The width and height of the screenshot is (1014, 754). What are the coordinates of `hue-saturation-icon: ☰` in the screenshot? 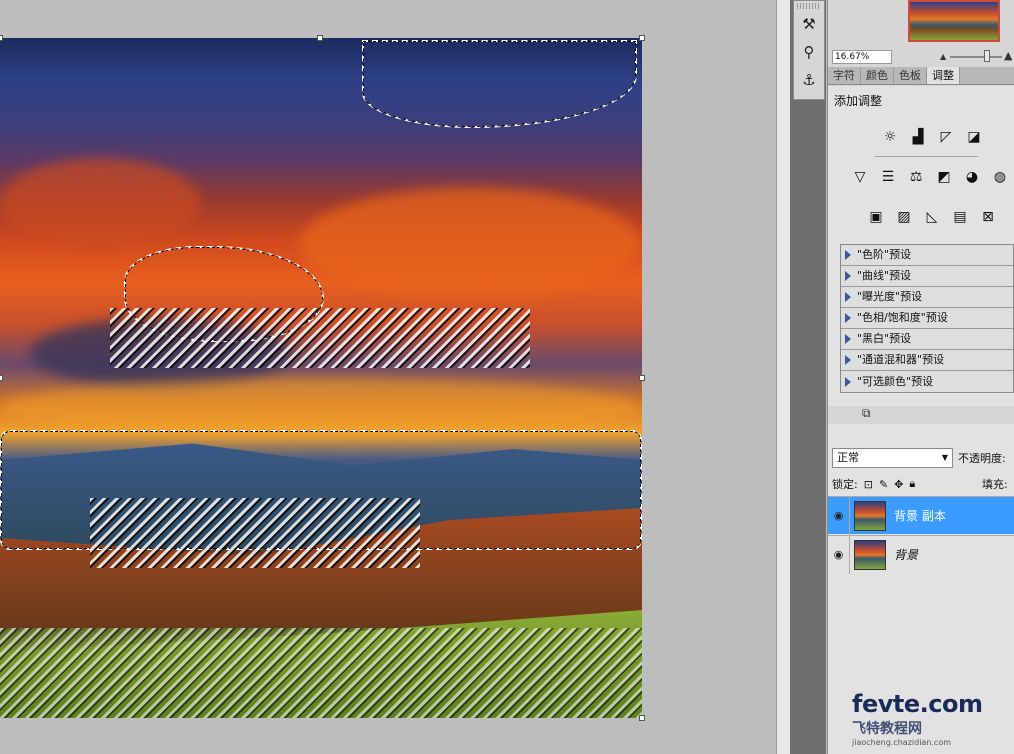 It's located at (888, 177).